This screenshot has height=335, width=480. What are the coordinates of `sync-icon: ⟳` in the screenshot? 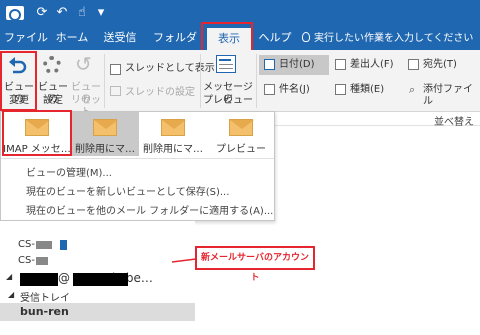 It's located at (42, 13).